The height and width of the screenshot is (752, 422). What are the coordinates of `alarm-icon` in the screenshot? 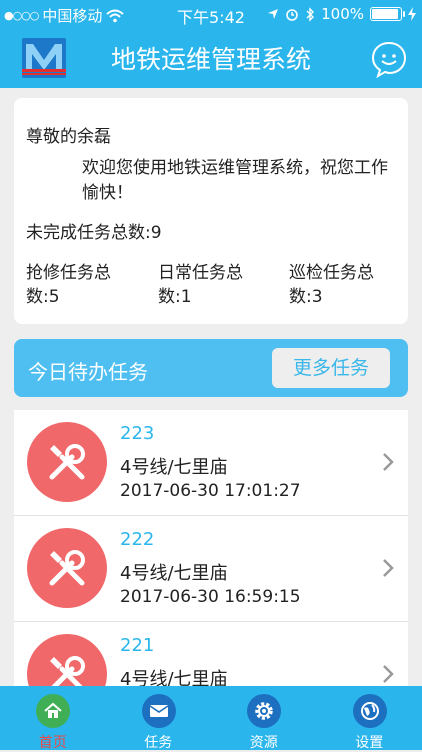 It's located at (292, 14).